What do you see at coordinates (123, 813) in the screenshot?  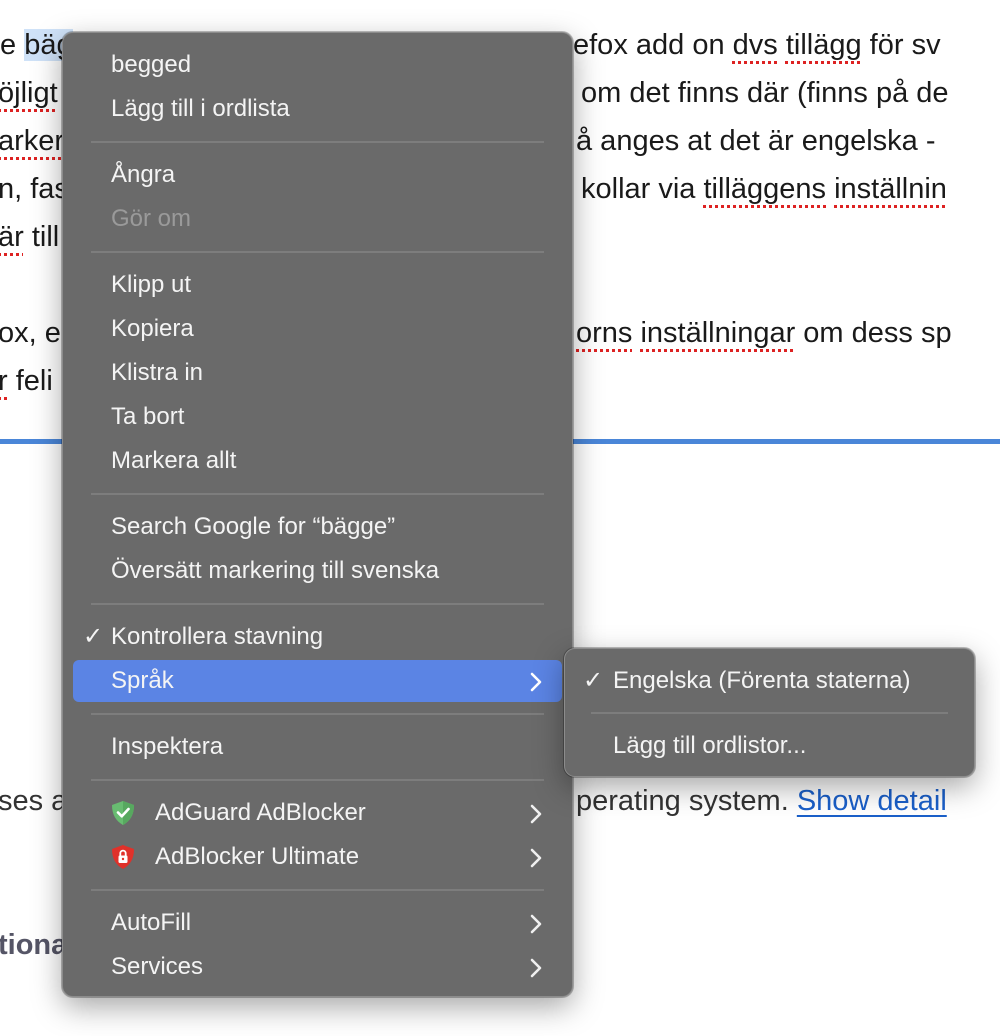 I see `adguard-shield-icon` at bounding box center [123, 813].